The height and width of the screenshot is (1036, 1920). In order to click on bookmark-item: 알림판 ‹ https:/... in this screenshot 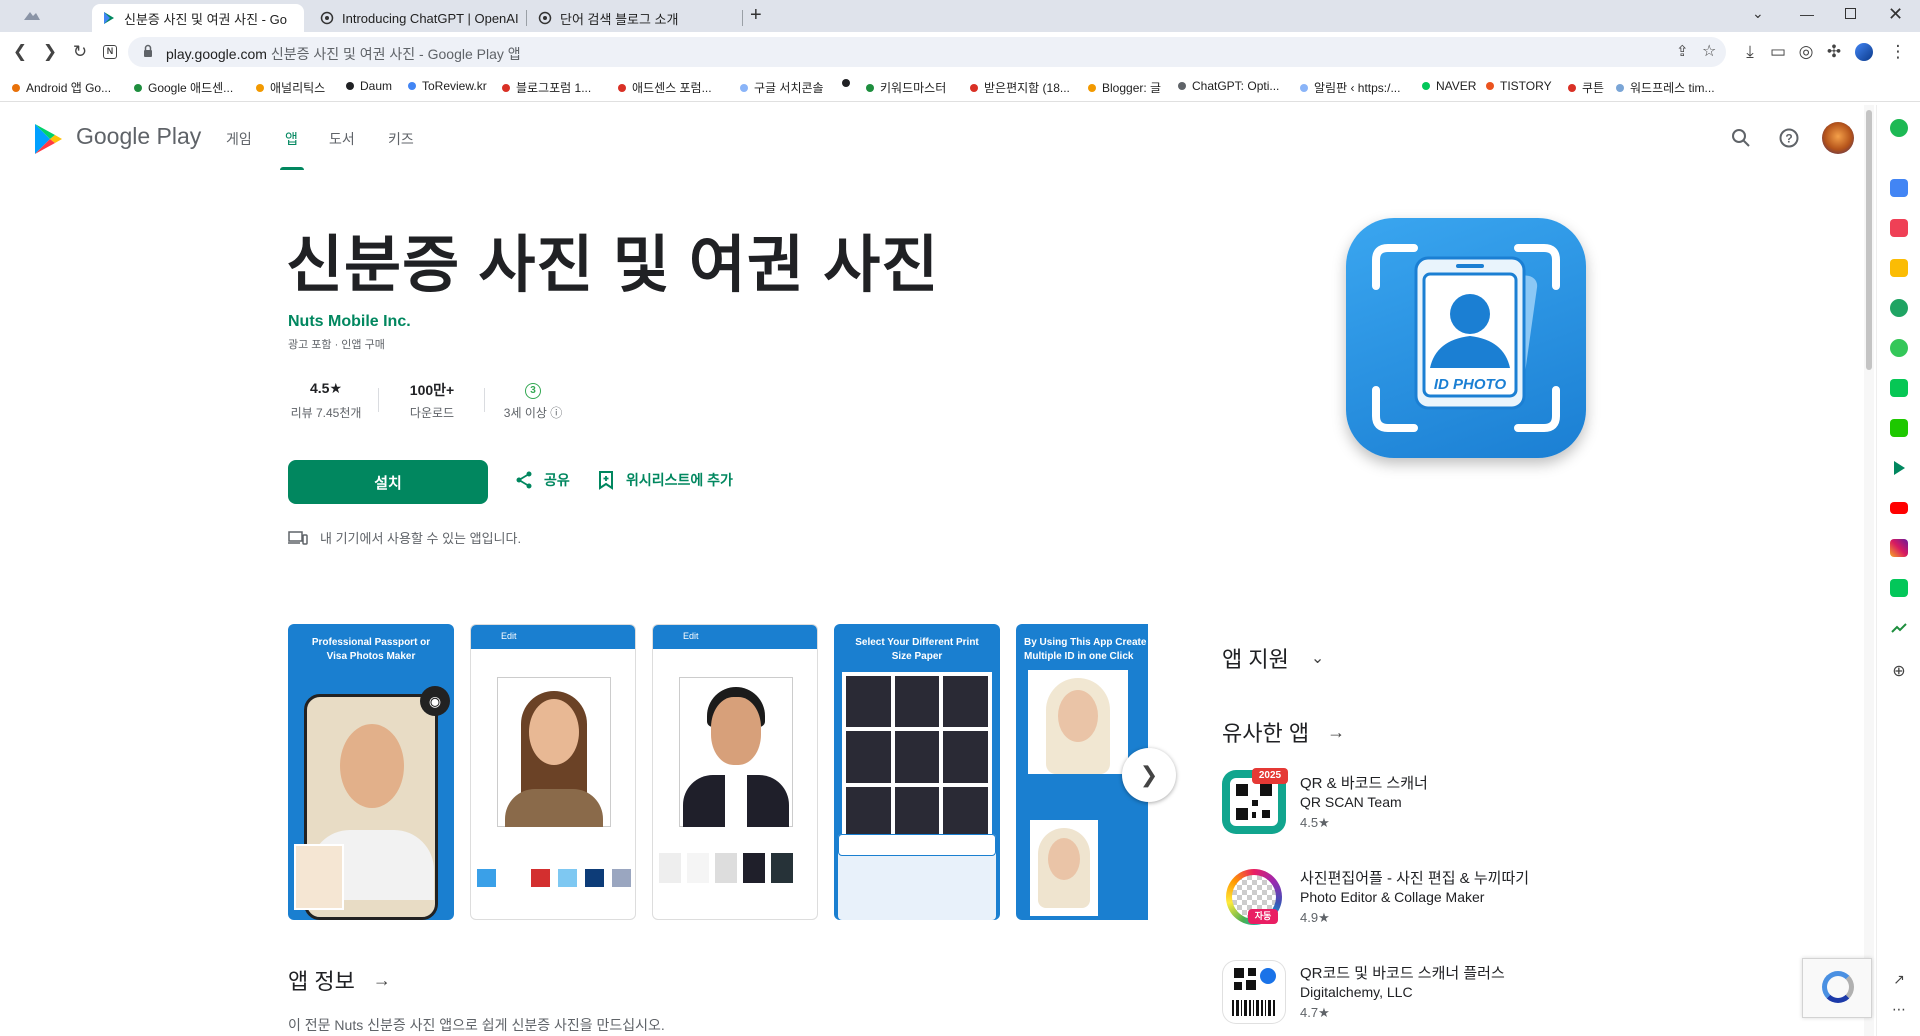, I will do `click(1350, 87)`.